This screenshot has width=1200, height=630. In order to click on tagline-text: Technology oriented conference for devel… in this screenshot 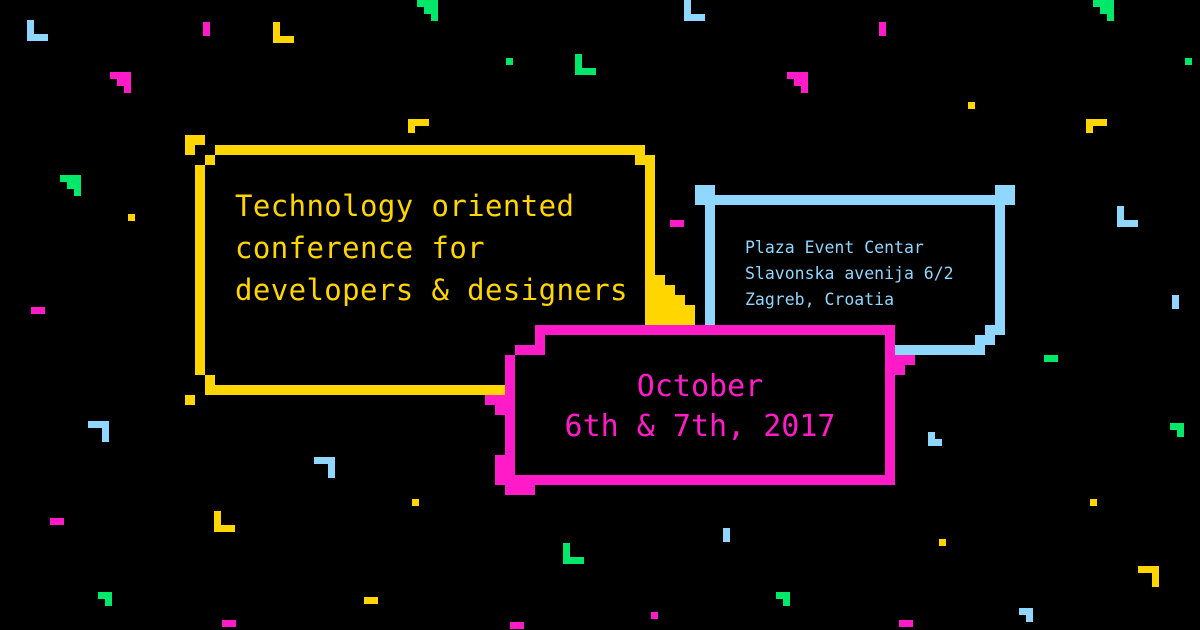, I will do `click(431, 248)`.